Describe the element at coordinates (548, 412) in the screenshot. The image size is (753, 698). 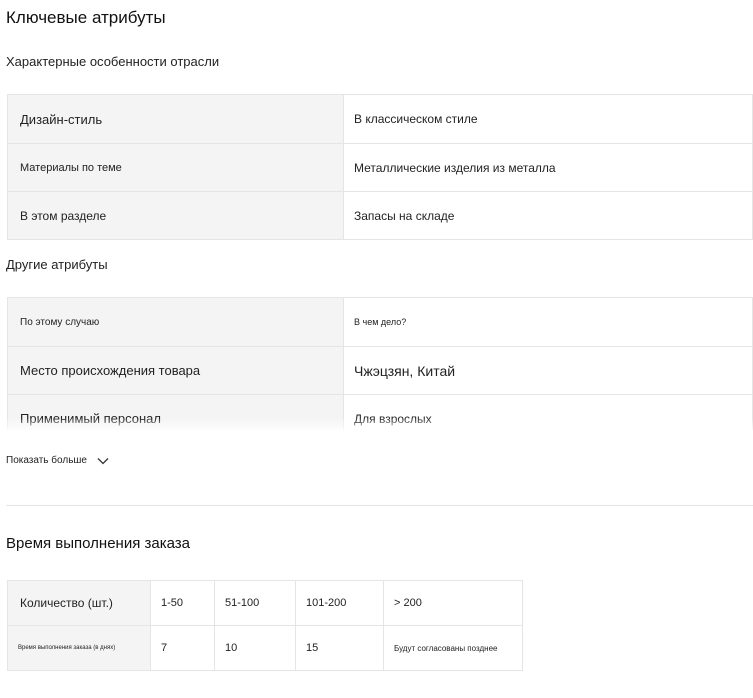
I see `attribute-value: Для взрослых` at that location.